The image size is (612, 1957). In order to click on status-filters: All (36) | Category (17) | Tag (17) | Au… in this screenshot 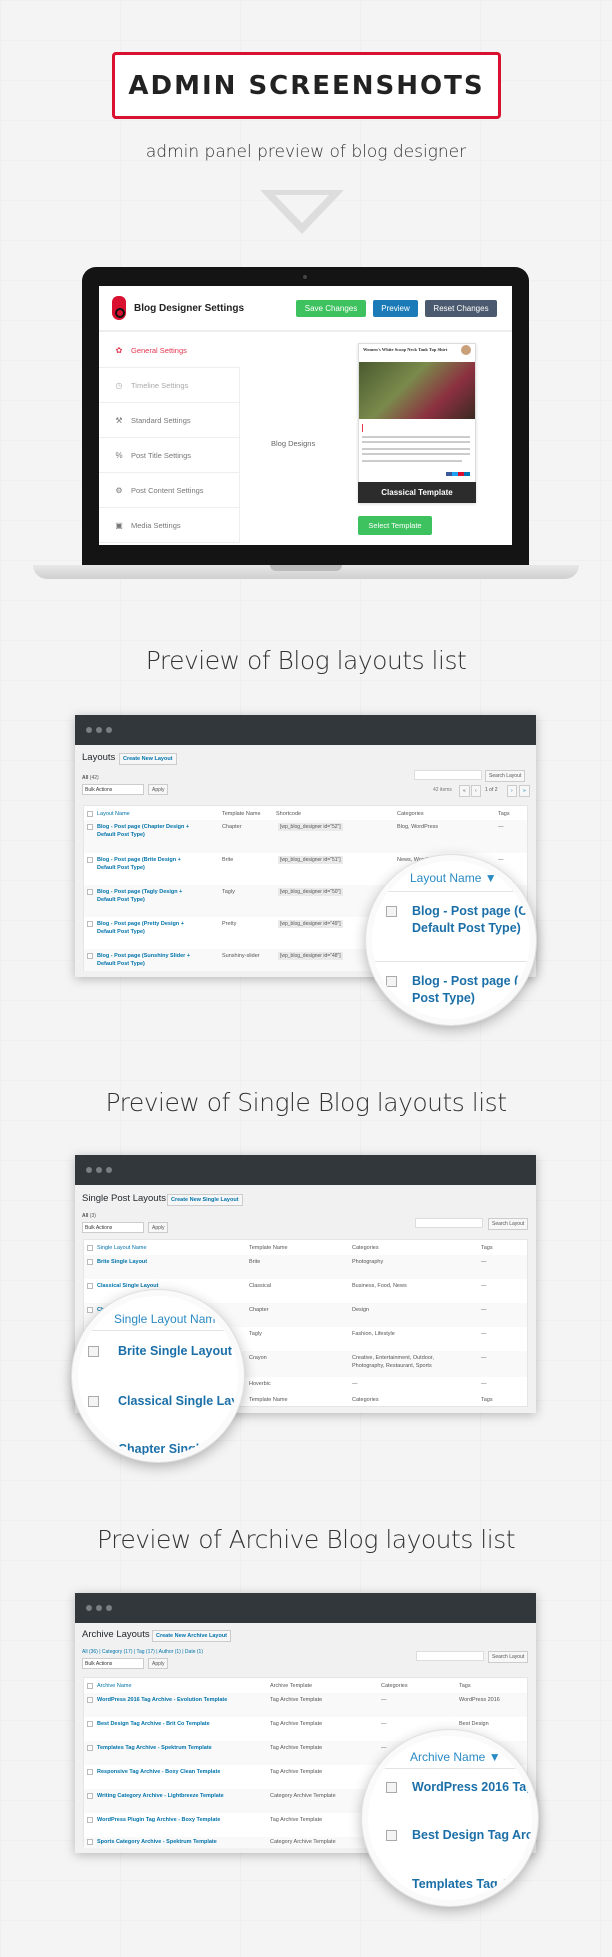, I will do `click(142, 1652)`.